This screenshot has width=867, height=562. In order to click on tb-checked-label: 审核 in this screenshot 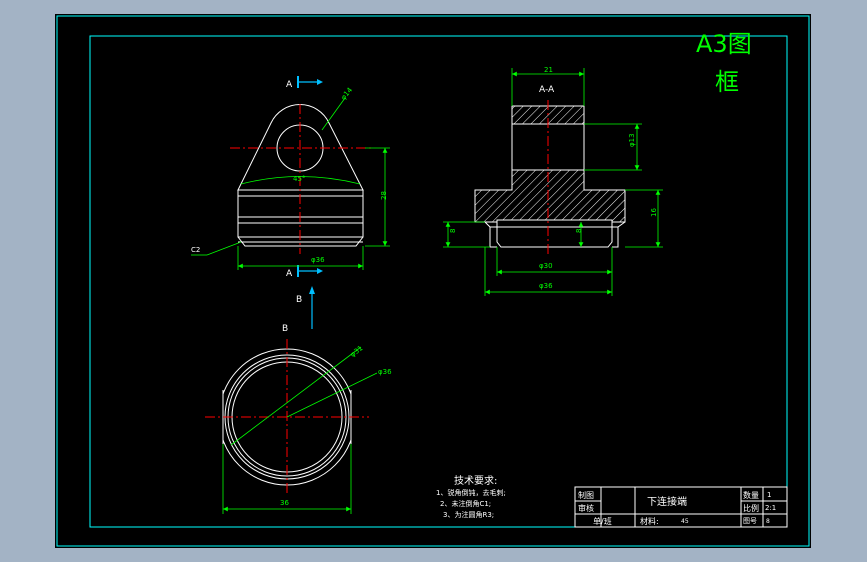, I will do `click(586, 508)`.